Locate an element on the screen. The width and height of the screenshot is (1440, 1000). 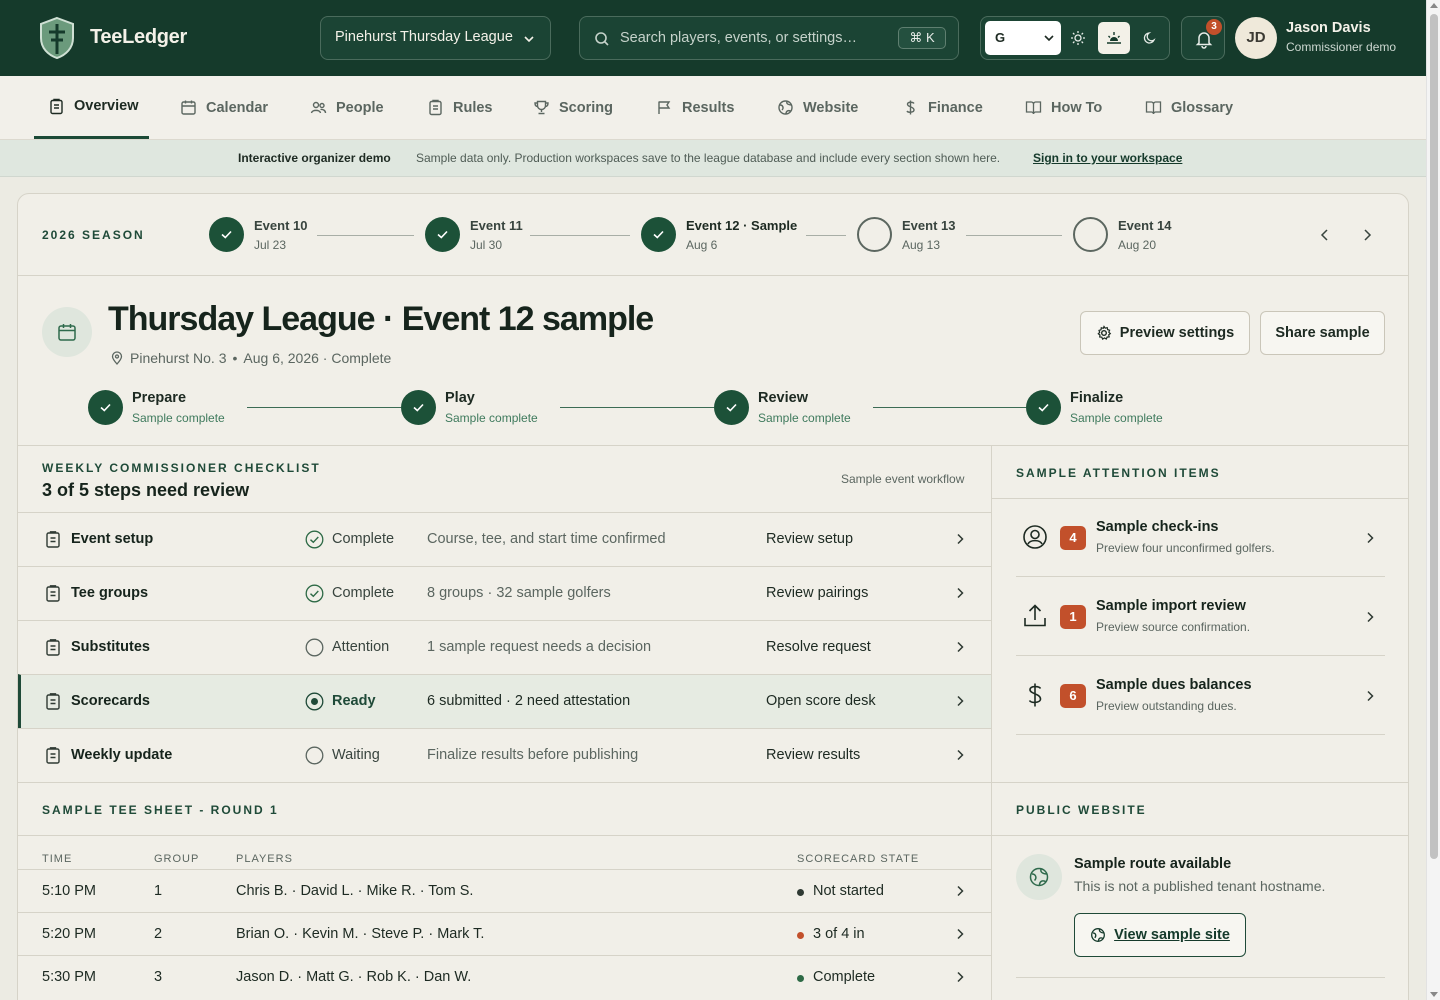
light-mode-button is located at coordinates (1078, 38).